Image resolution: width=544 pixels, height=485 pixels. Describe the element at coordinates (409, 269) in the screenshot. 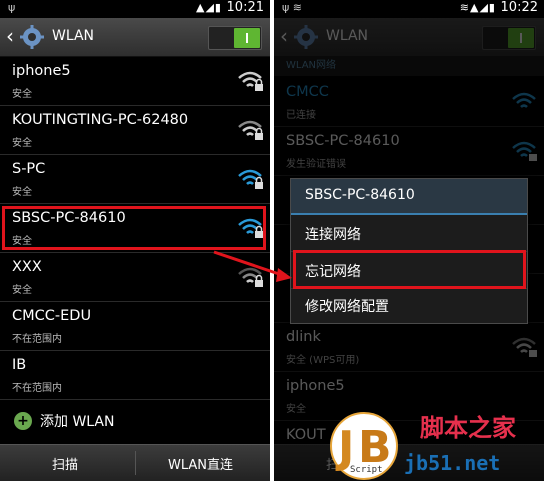

I see `forget-highlight` at that location.